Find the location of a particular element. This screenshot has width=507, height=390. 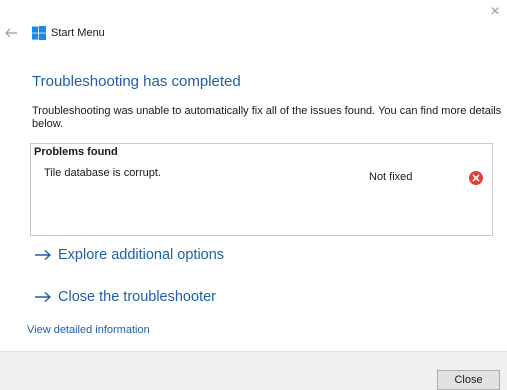

explore-options-link: Explore additional options is located at coordinates (129, 255).